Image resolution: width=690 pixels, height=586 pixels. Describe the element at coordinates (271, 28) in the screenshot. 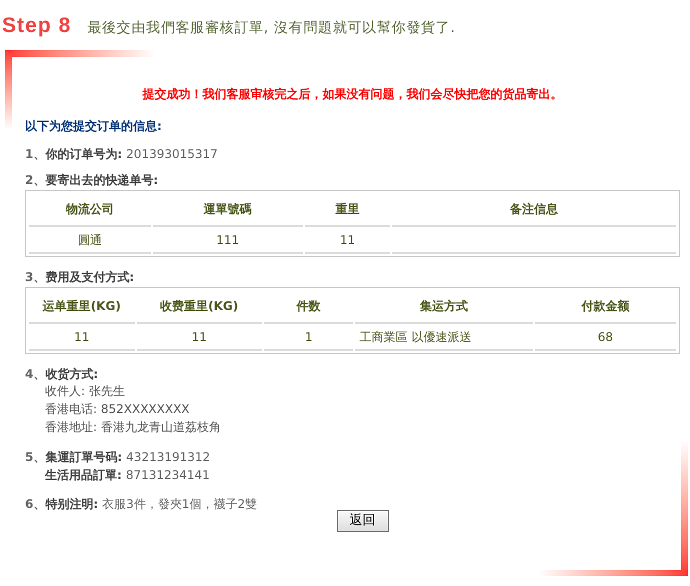

I see `step-subtitle: 最後交由我們客服審核訂單, 沒有問題就可以幫你發貨了.` at that location.